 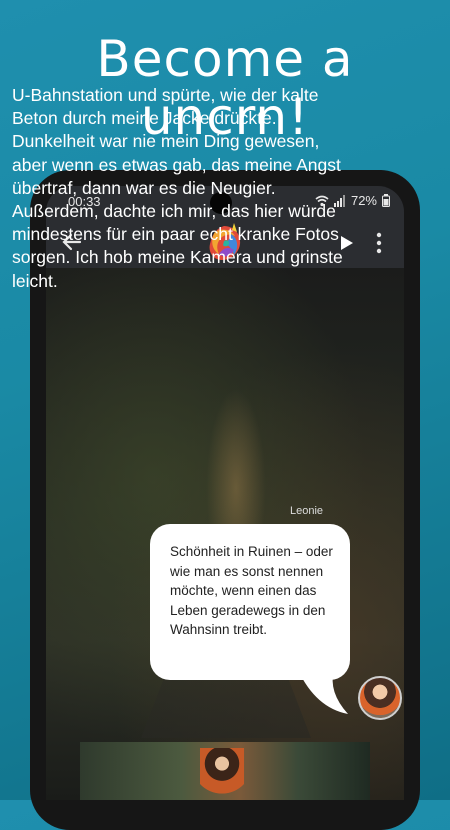 I want to click on speech-bubble-tail, so click(x=323, y=692).